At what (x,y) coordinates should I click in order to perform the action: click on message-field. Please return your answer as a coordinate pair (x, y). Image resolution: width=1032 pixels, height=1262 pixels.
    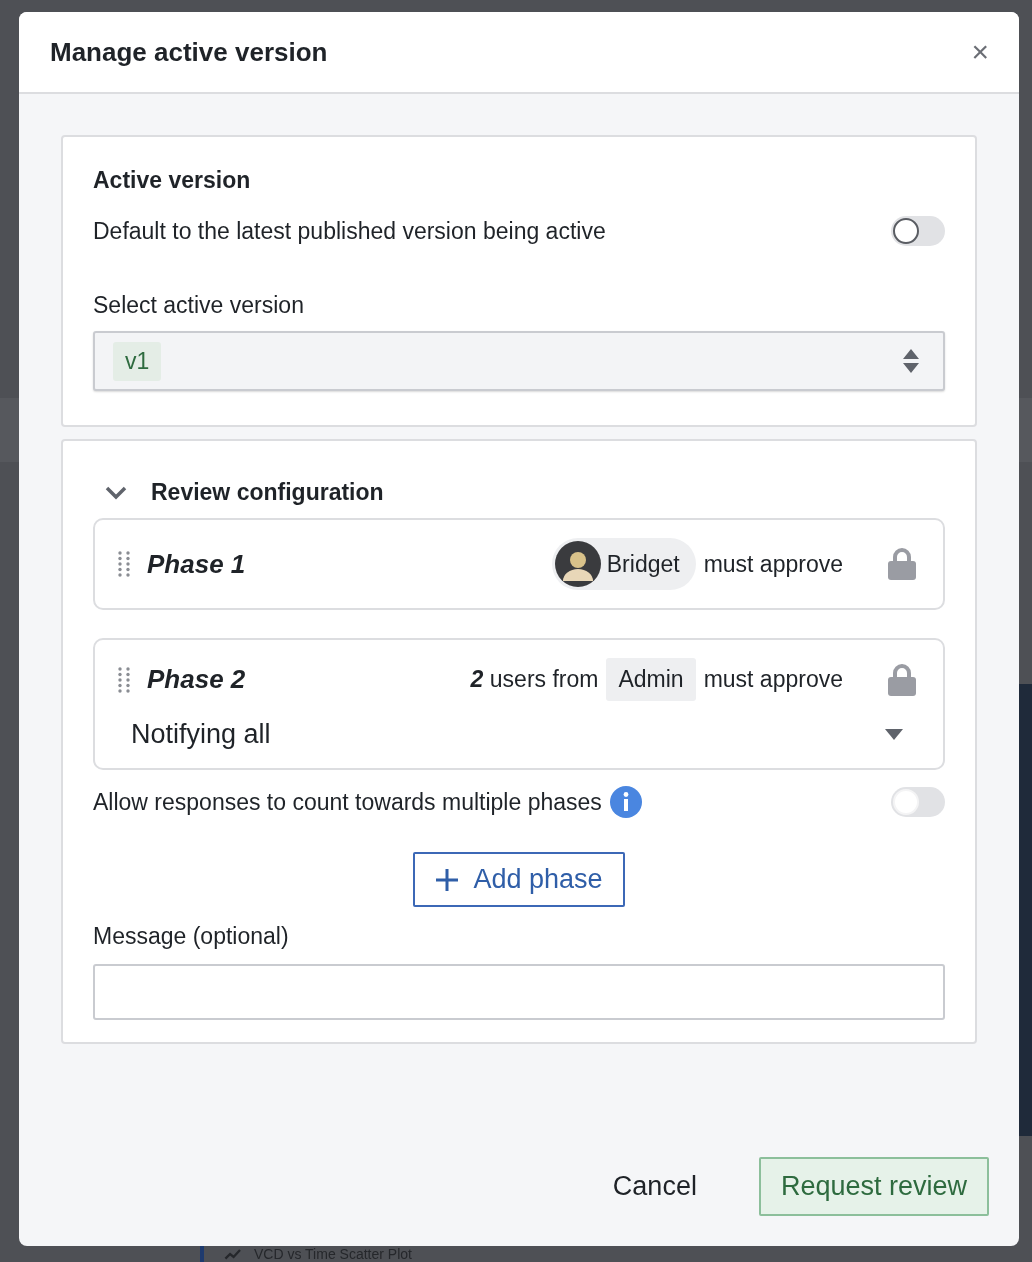
    Looking at the image, I should click on (519, 992).